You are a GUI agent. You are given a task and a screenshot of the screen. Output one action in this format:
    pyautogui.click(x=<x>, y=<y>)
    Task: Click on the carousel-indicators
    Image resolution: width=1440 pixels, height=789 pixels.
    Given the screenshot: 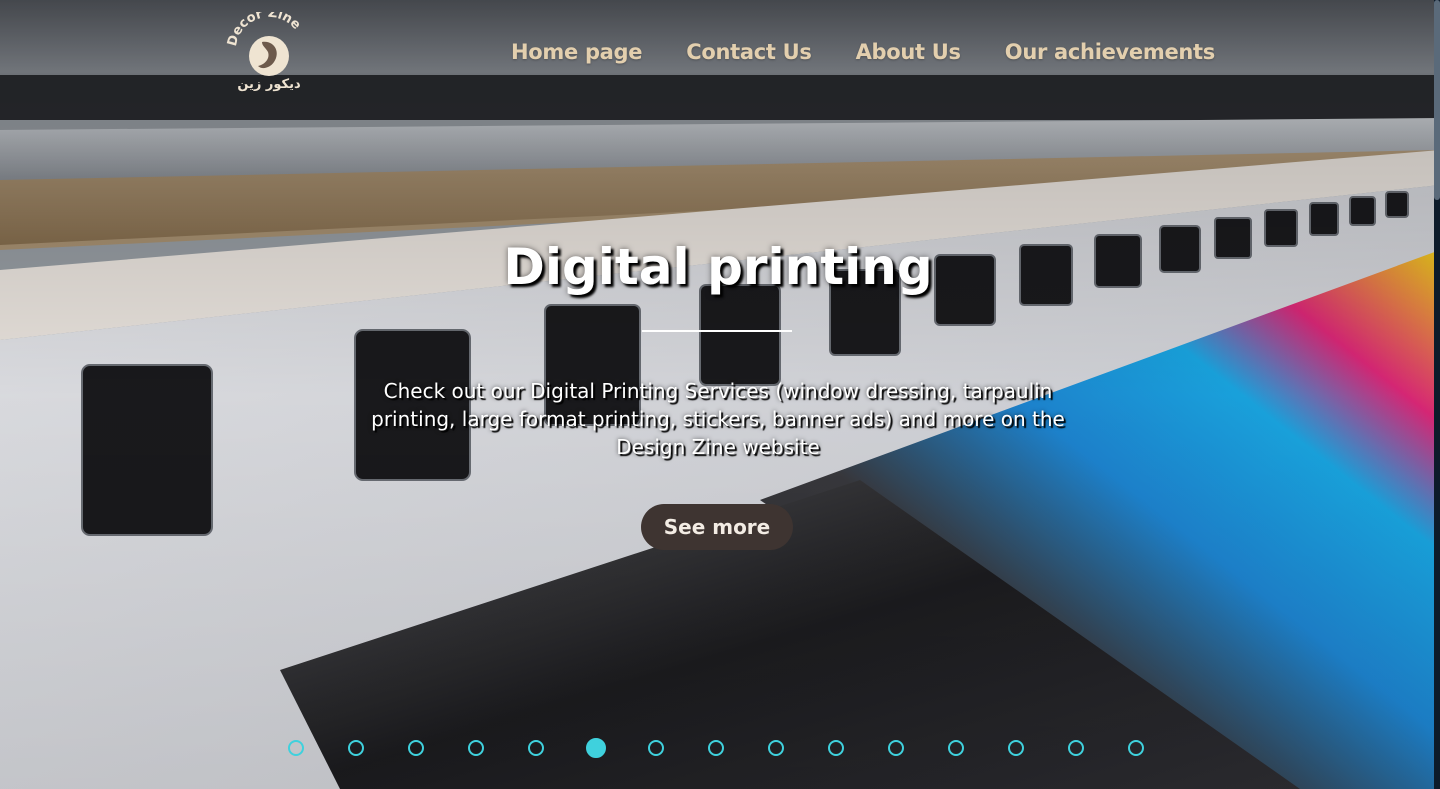 What is the action you would take?
    pyautogui.click(x=720, y=749)
    